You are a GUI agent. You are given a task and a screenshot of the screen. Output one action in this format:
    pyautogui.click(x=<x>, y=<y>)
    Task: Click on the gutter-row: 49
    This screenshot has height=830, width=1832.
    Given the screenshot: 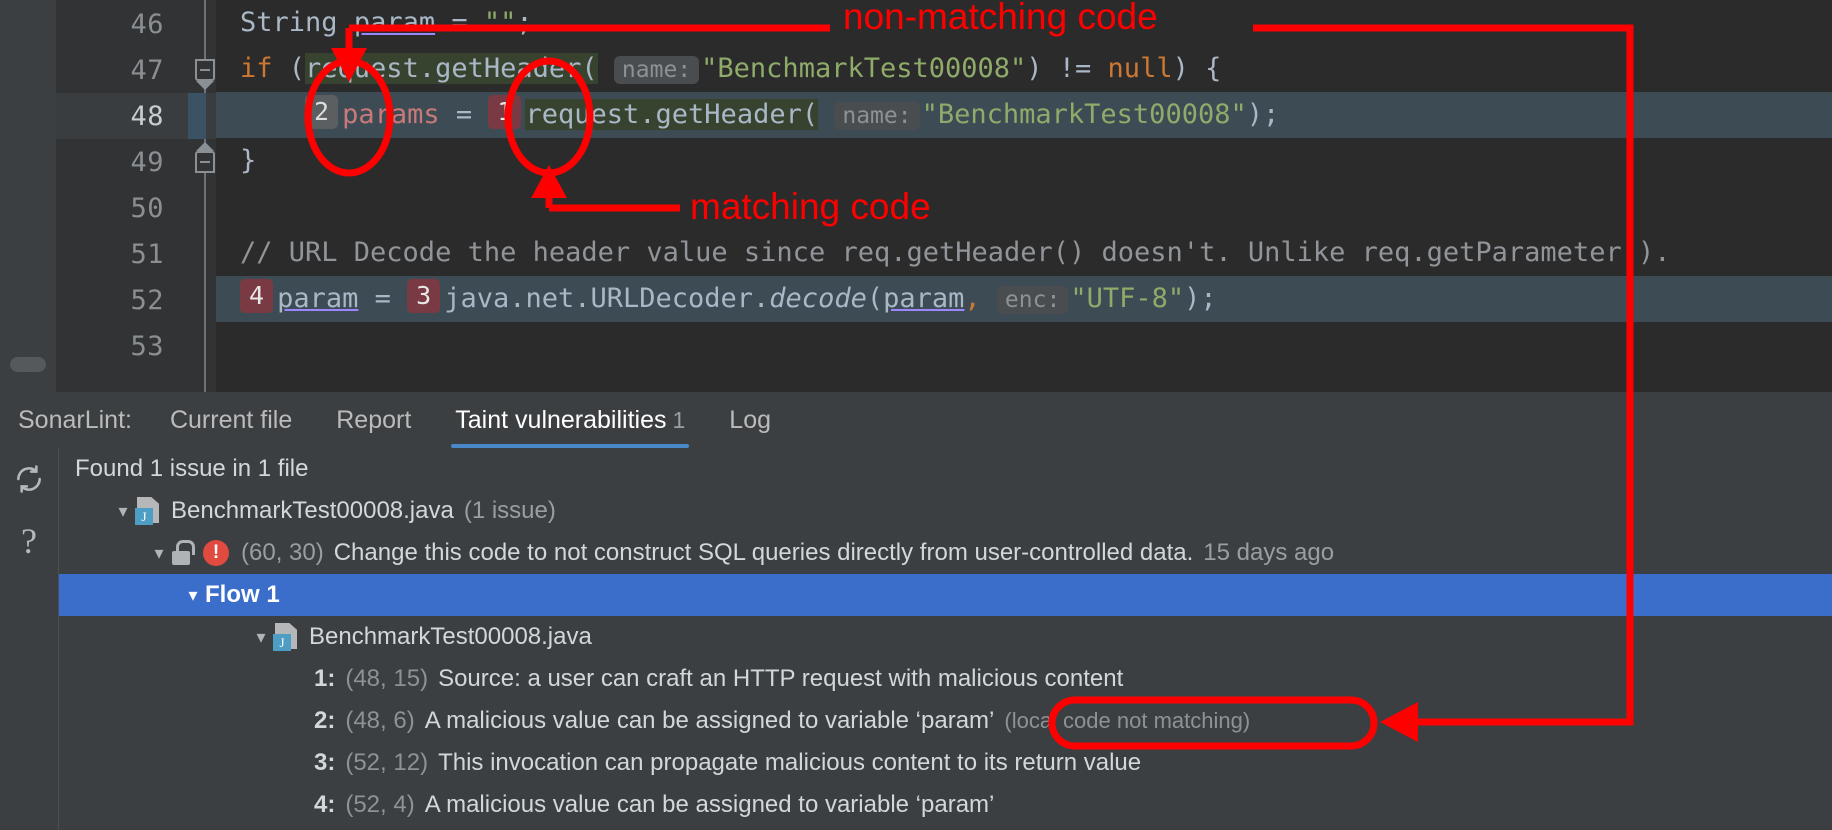 What is the action you would take?
    pyautogui.click(x=136, y=162)
    